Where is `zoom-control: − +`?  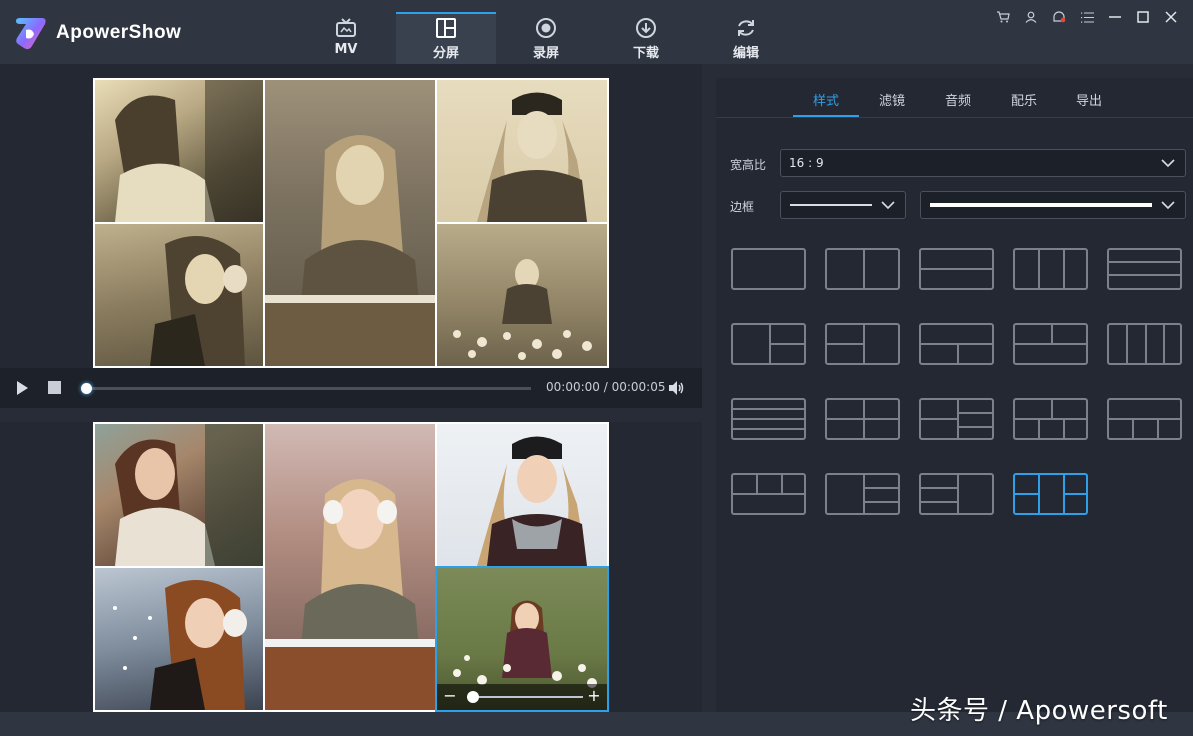 zoom-control: − + is located at coordinates (522, 697).